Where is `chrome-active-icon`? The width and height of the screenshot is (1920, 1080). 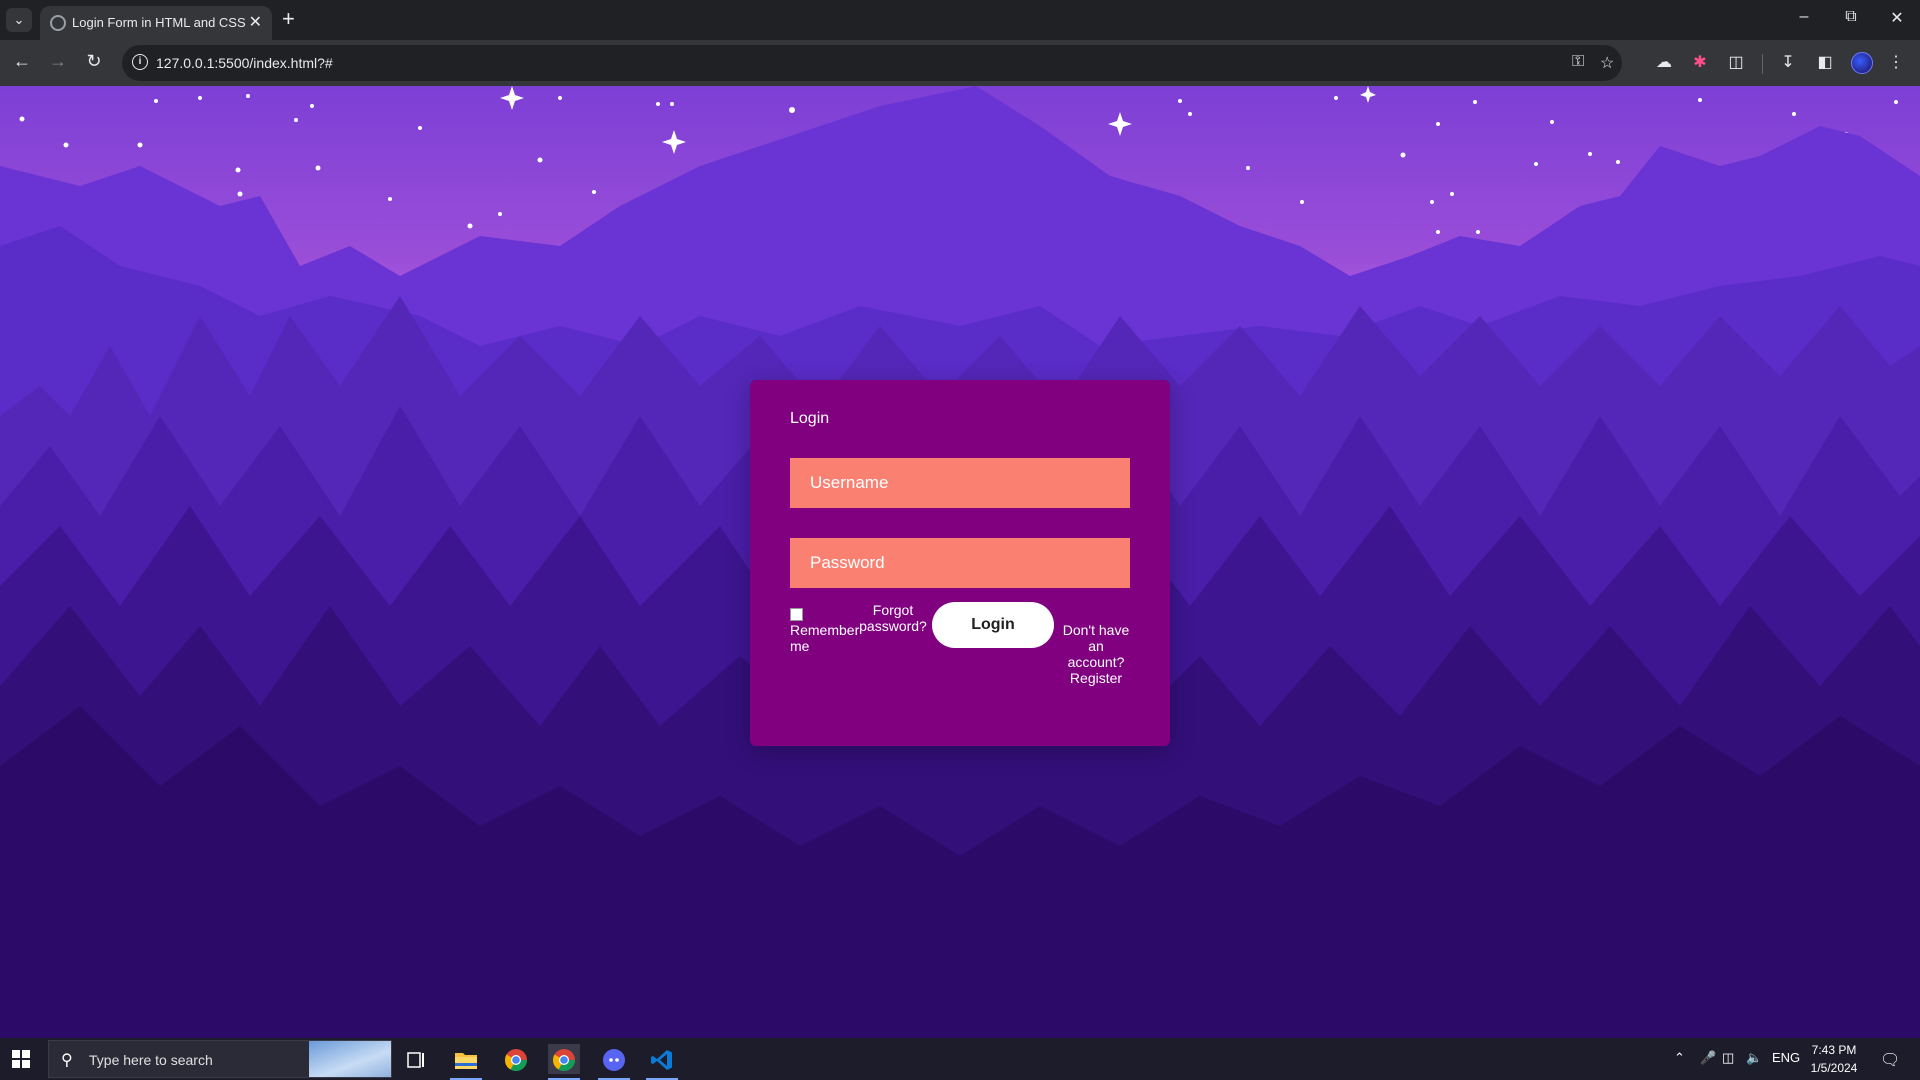 chrome-active-icon is located at coordinates (564, 1062).